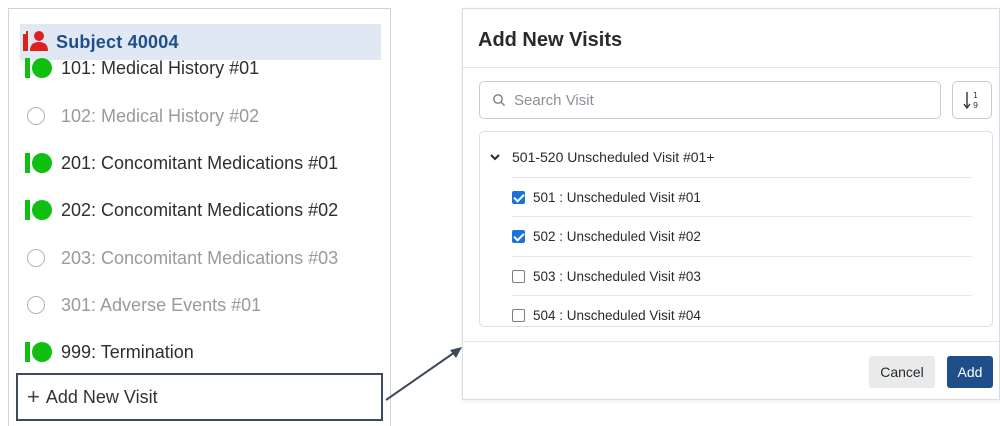  I want to click on visit-option-row: 502 : Unscheduled Visit #02, so click(742, 235).